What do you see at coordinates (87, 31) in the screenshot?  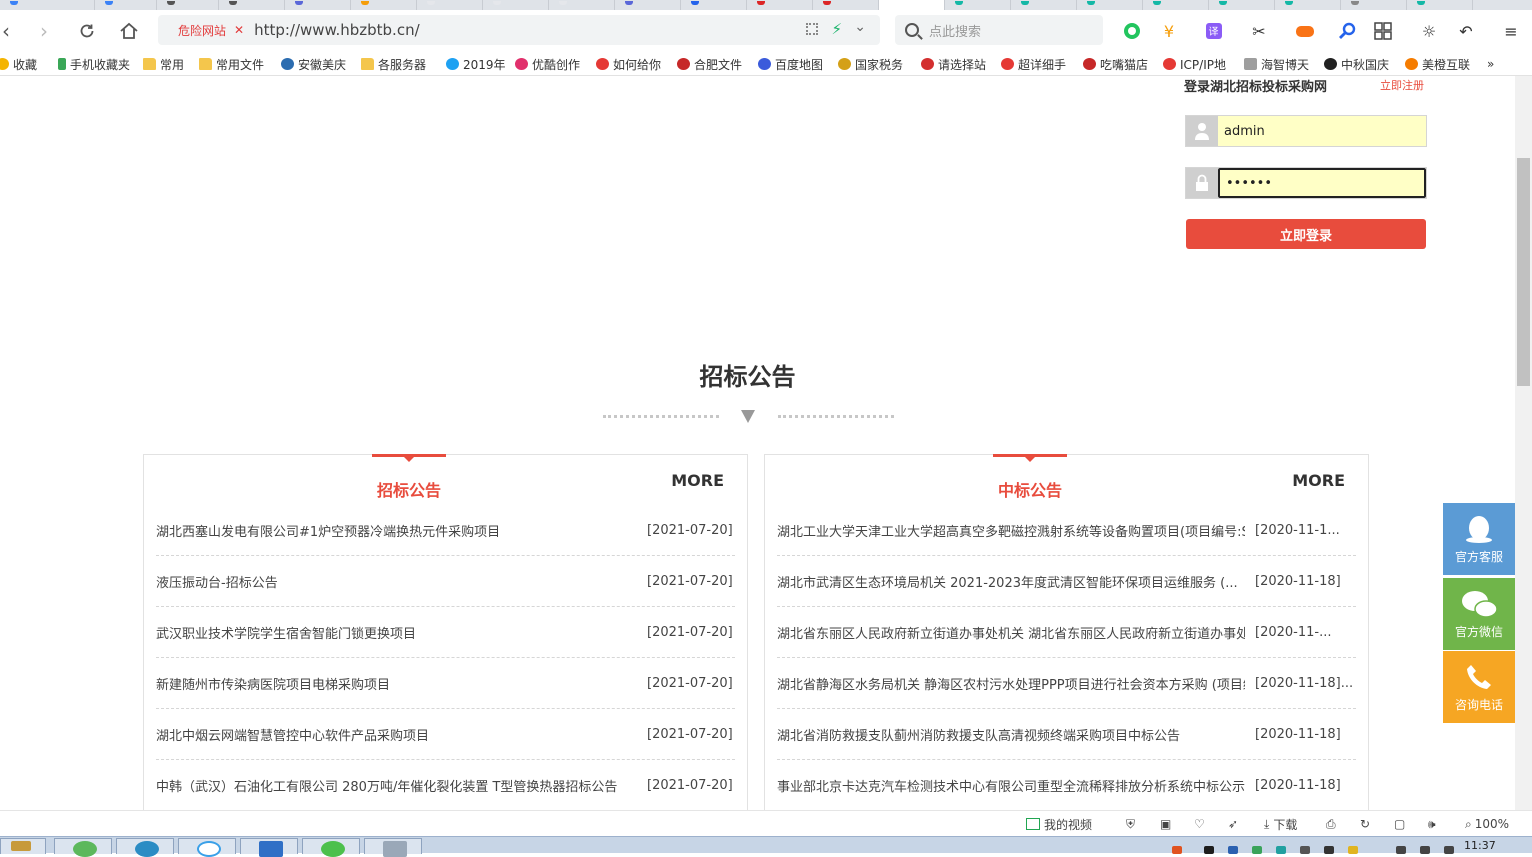 I see `refresh-icon` at bounding box center [87, 31].